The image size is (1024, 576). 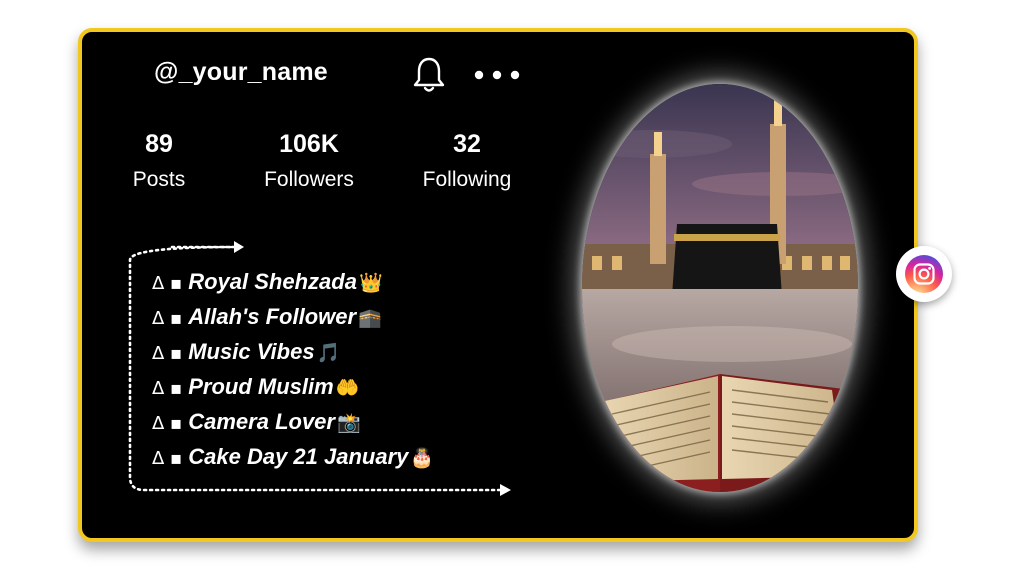 What do you see at coordinates (241, 72) in the screenshot?
I see `username: @_your_name` at bounding box center [241, 72].